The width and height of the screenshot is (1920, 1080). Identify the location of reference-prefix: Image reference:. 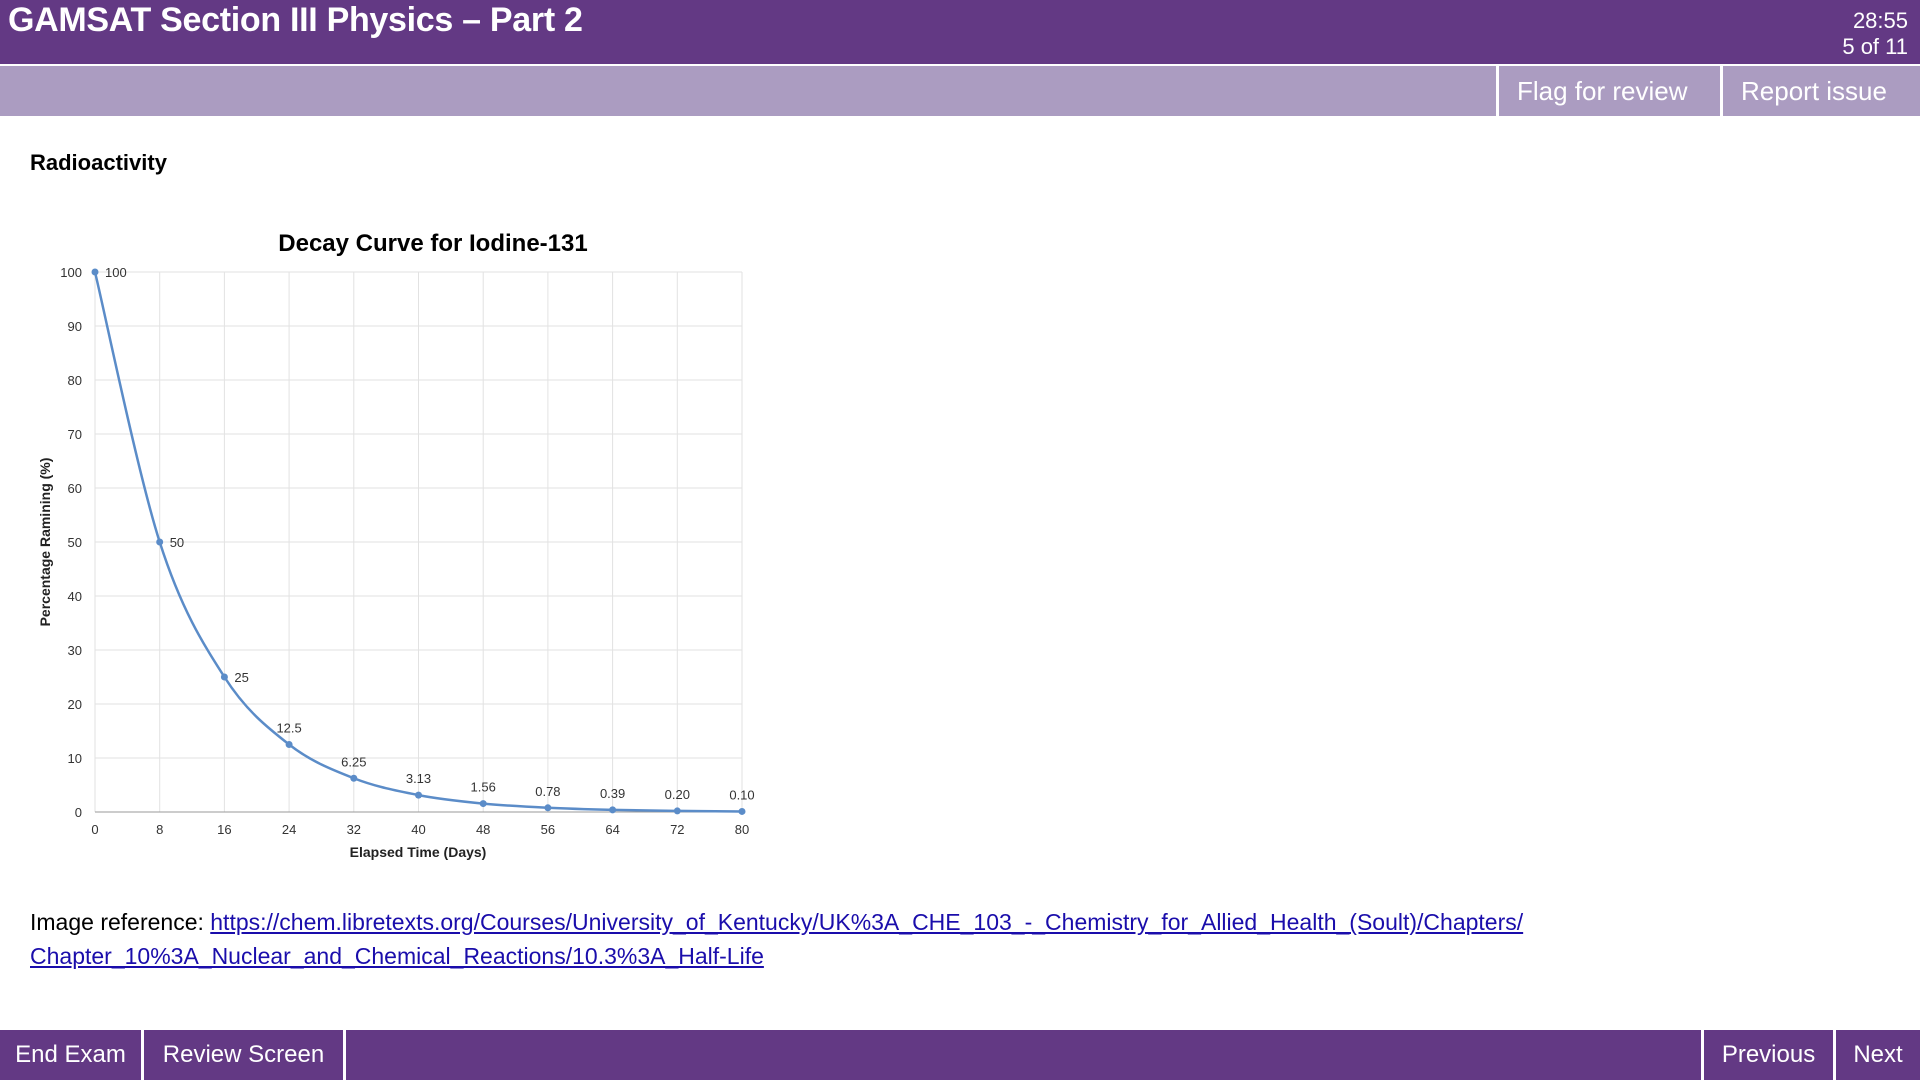
(120, 922).